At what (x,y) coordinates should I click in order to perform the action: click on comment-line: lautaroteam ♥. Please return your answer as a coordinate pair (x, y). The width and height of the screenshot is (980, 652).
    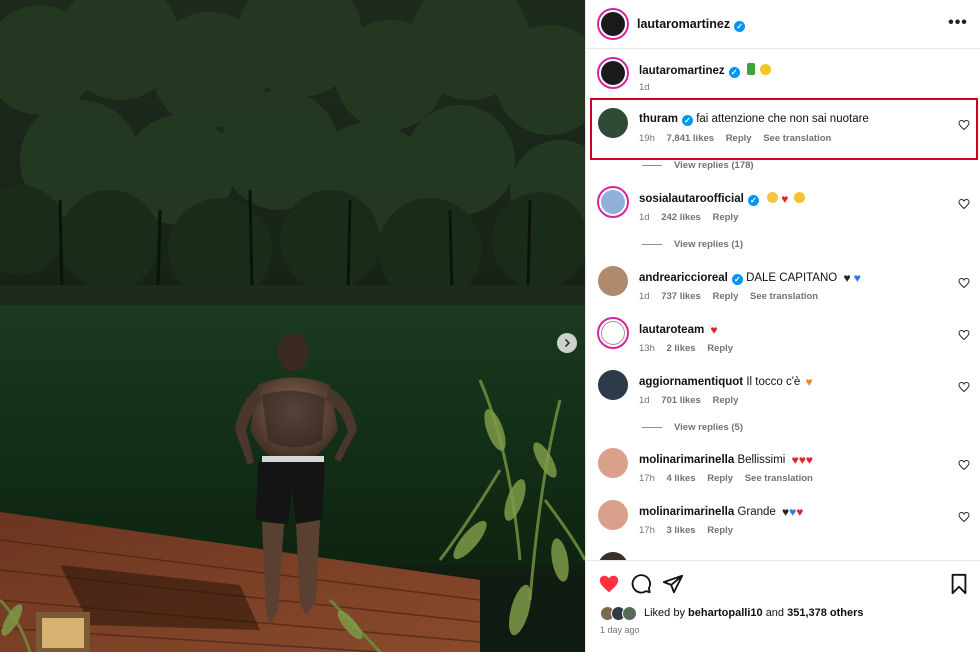
    Looking at the image, I should click on (678, 330).